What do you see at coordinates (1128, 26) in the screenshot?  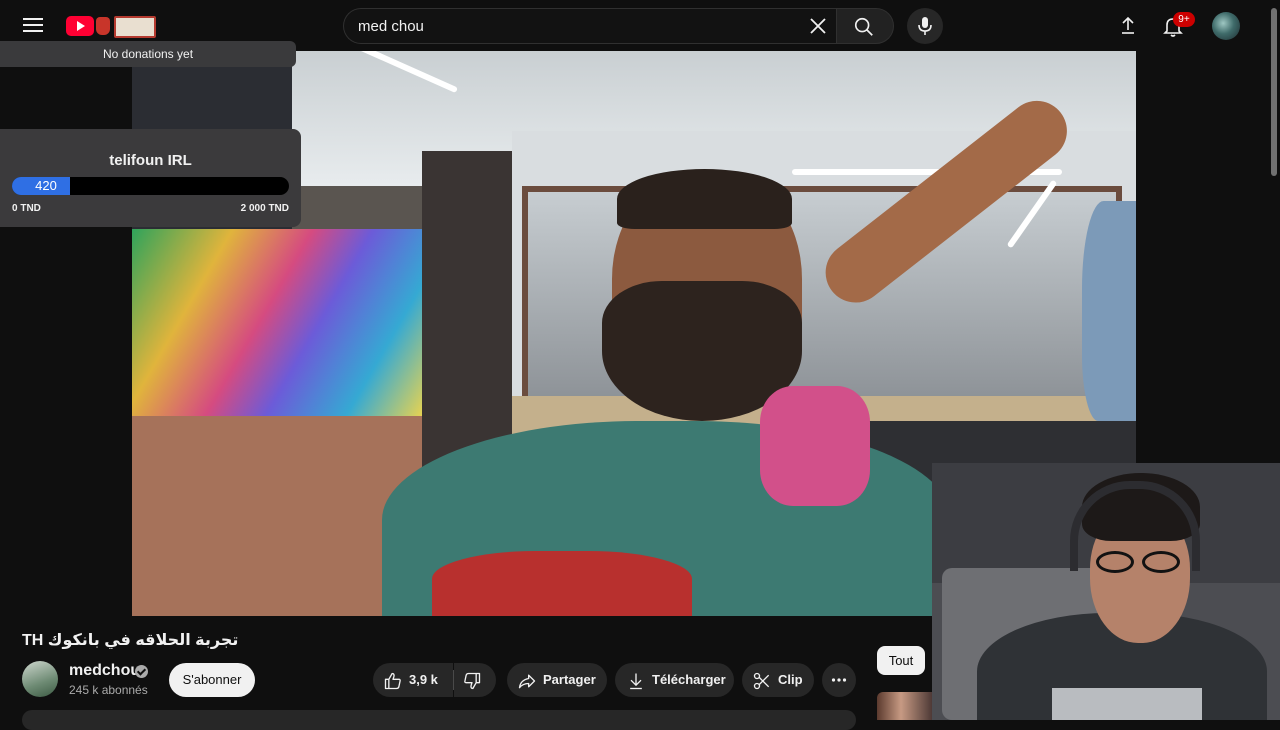 I see `upload-icon` at bounding box center [1128, 26].